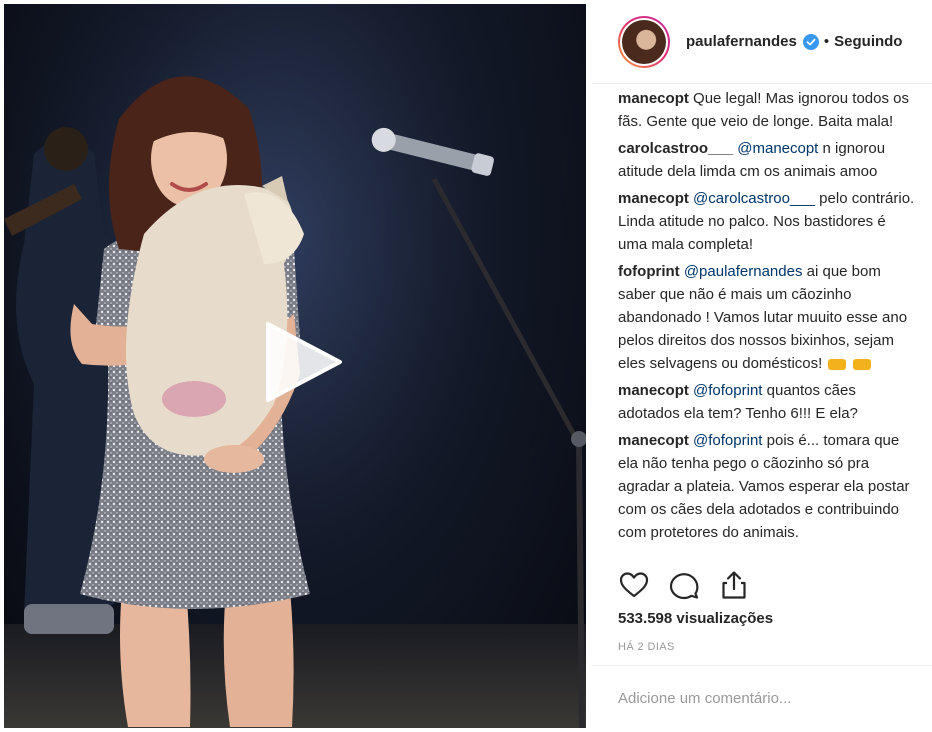 The height and width of the screenshot is (732, 932). Describe the element at coordinates (734, 585) in the screenshot. I see `share-icon` at that location.